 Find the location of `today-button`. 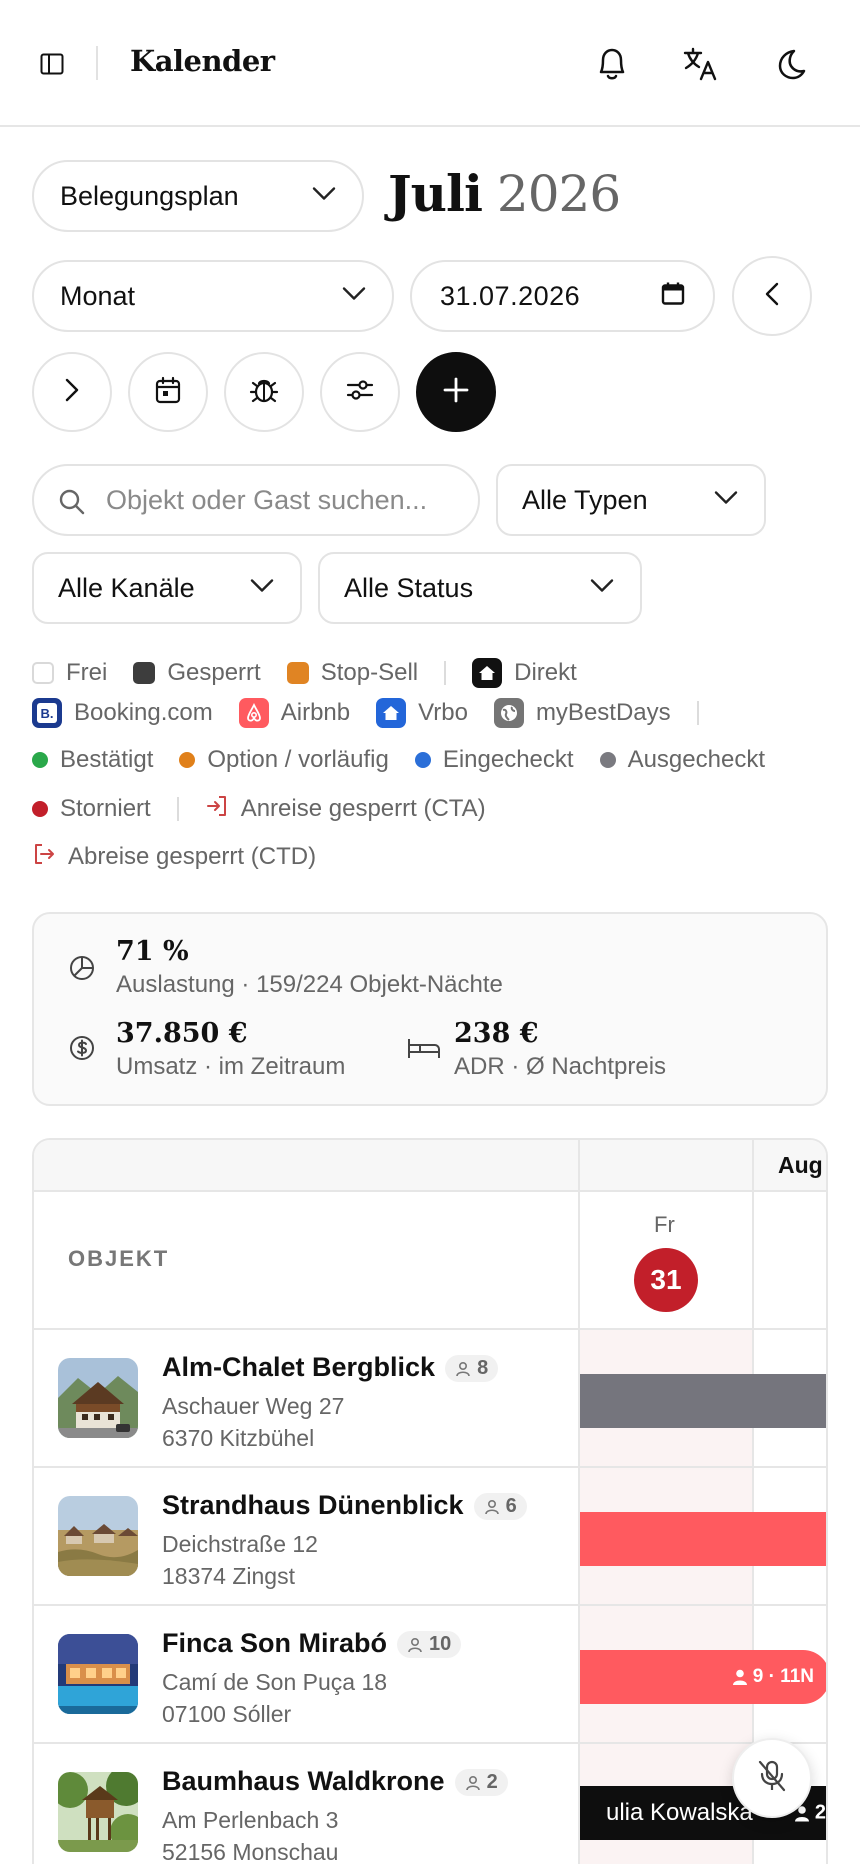

today-button is located at coordinates (168, 392).